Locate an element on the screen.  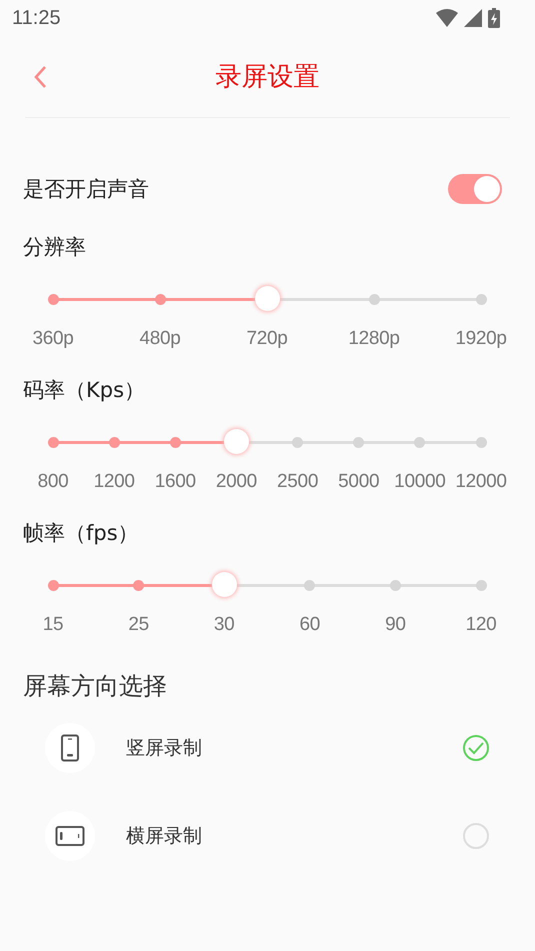
tick-label: 1280p is located at coordinates (374, 339).